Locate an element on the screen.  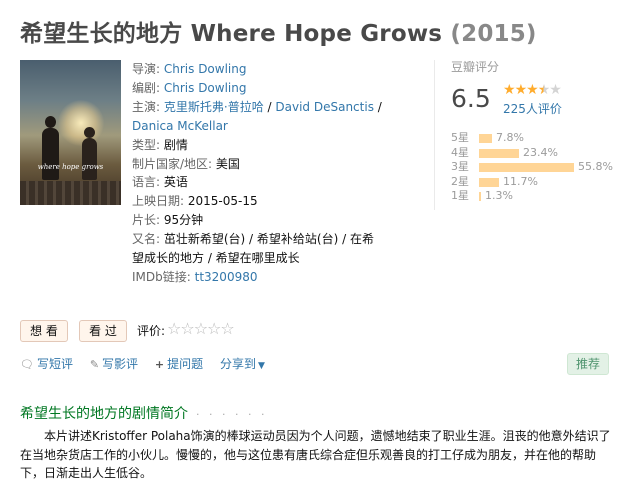
rate-label: 评价: is located at coordinates (151, 331).